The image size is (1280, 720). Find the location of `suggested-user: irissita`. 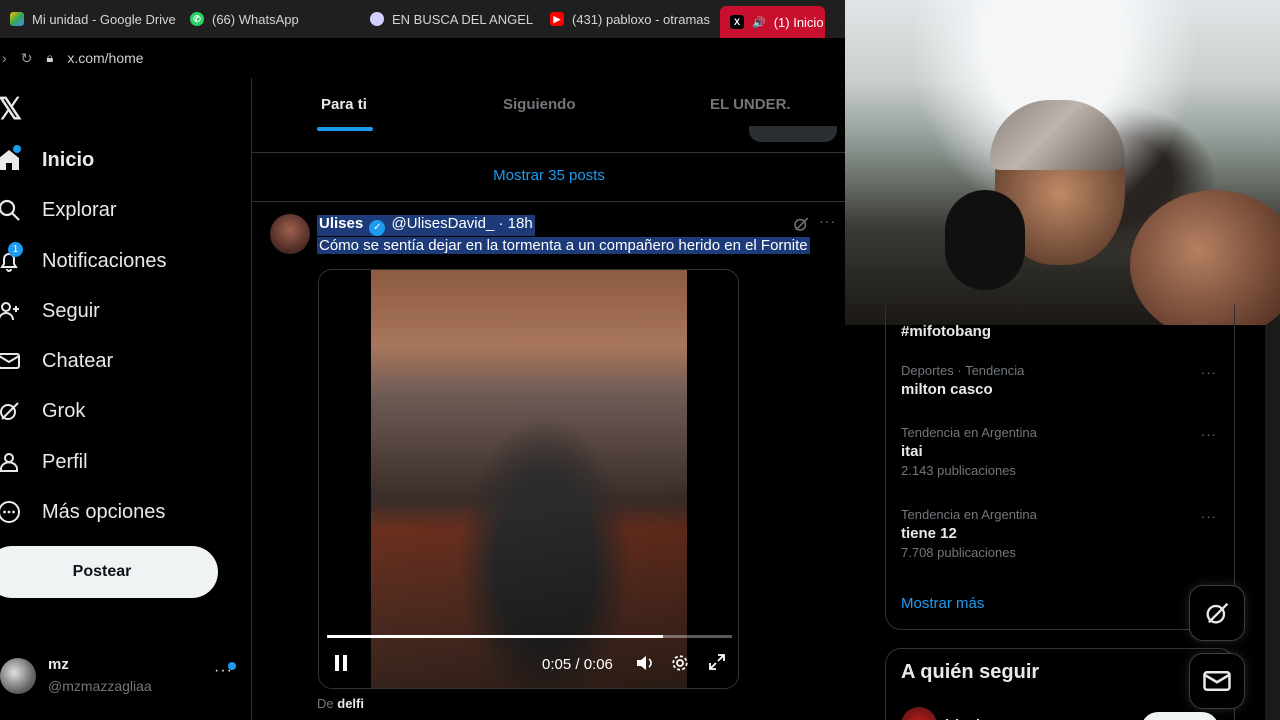

suggested-user: irissita is located at coordinates (947, 713).